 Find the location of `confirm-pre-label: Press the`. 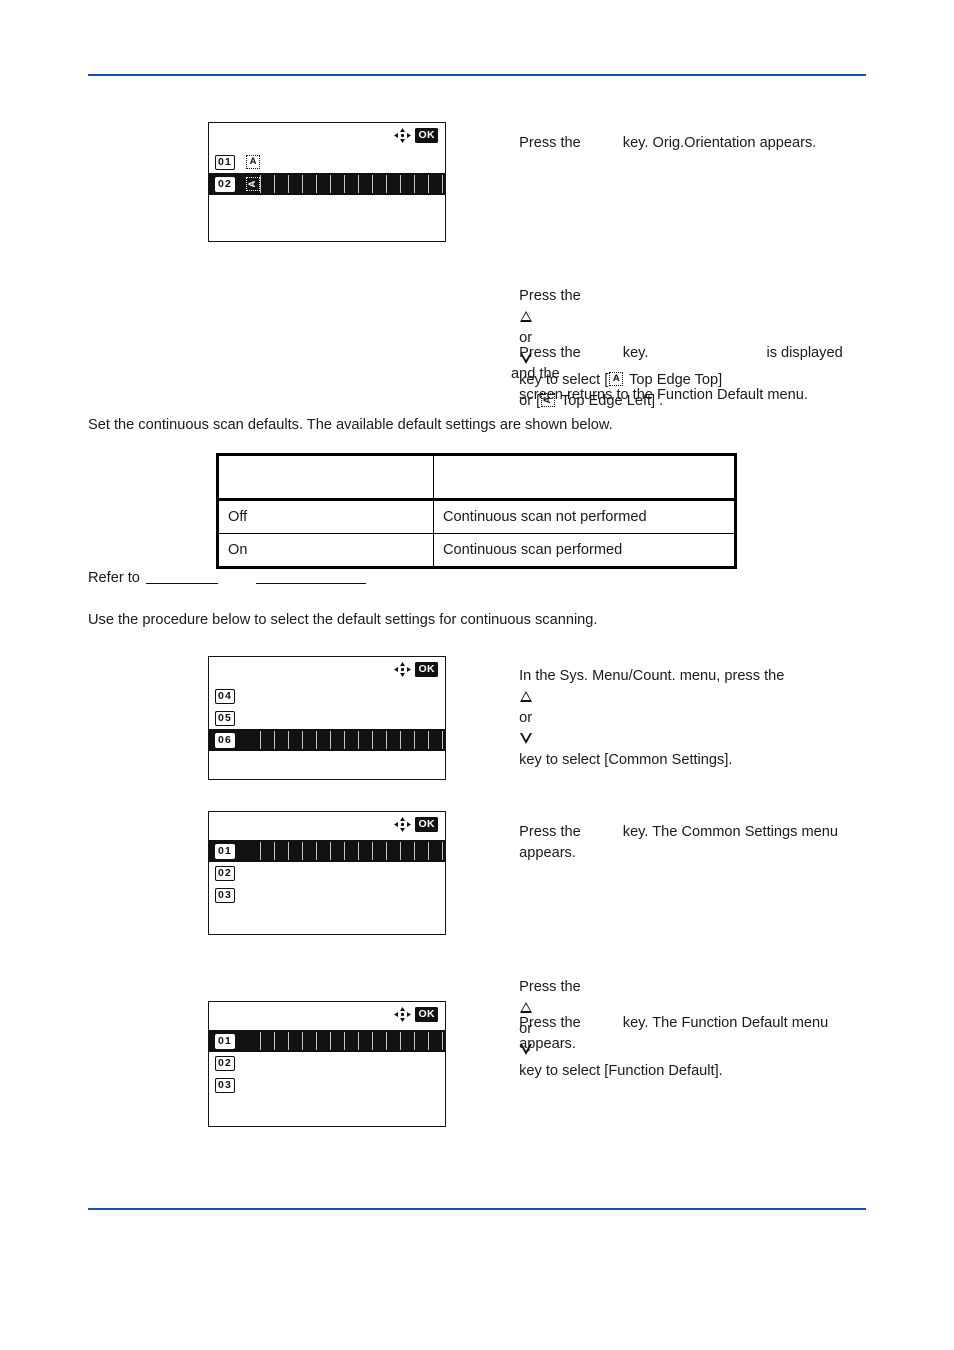

confirm-pre-label: Press the is located at coordinates (550, 353).